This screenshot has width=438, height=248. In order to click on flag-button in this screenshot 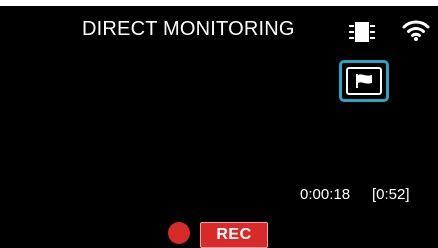, I will do `click(364, 81)`.